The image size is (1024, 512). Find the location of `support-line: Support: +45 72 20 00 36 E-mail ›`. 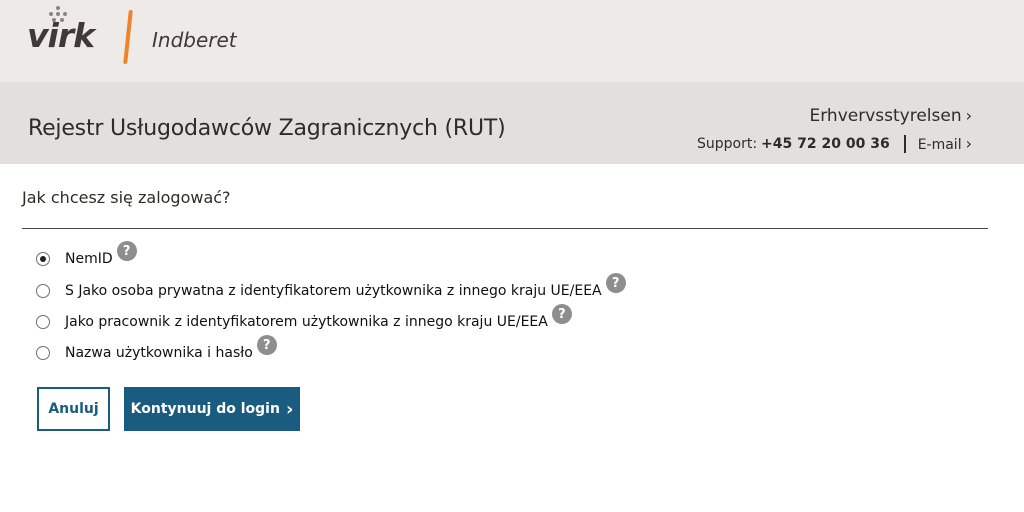

support-line: Support: +45 72 20 00 36 E-mail › is located at coordinates (834, 143).